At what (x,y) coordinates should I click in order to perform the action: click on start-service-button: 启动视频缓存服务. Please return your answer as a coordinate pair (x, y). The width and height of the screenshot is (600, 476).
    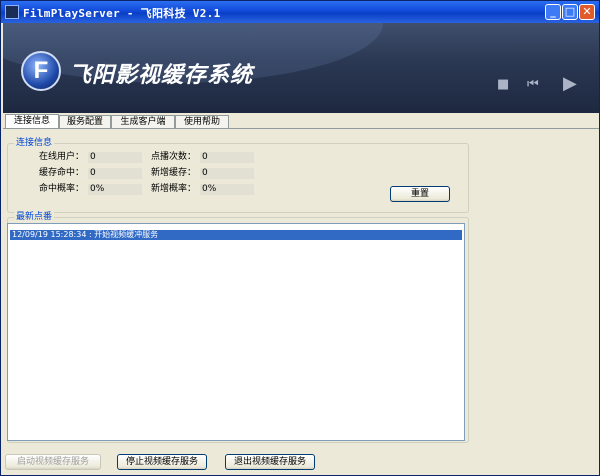
    Looking at the image, I should click on (53, 462).